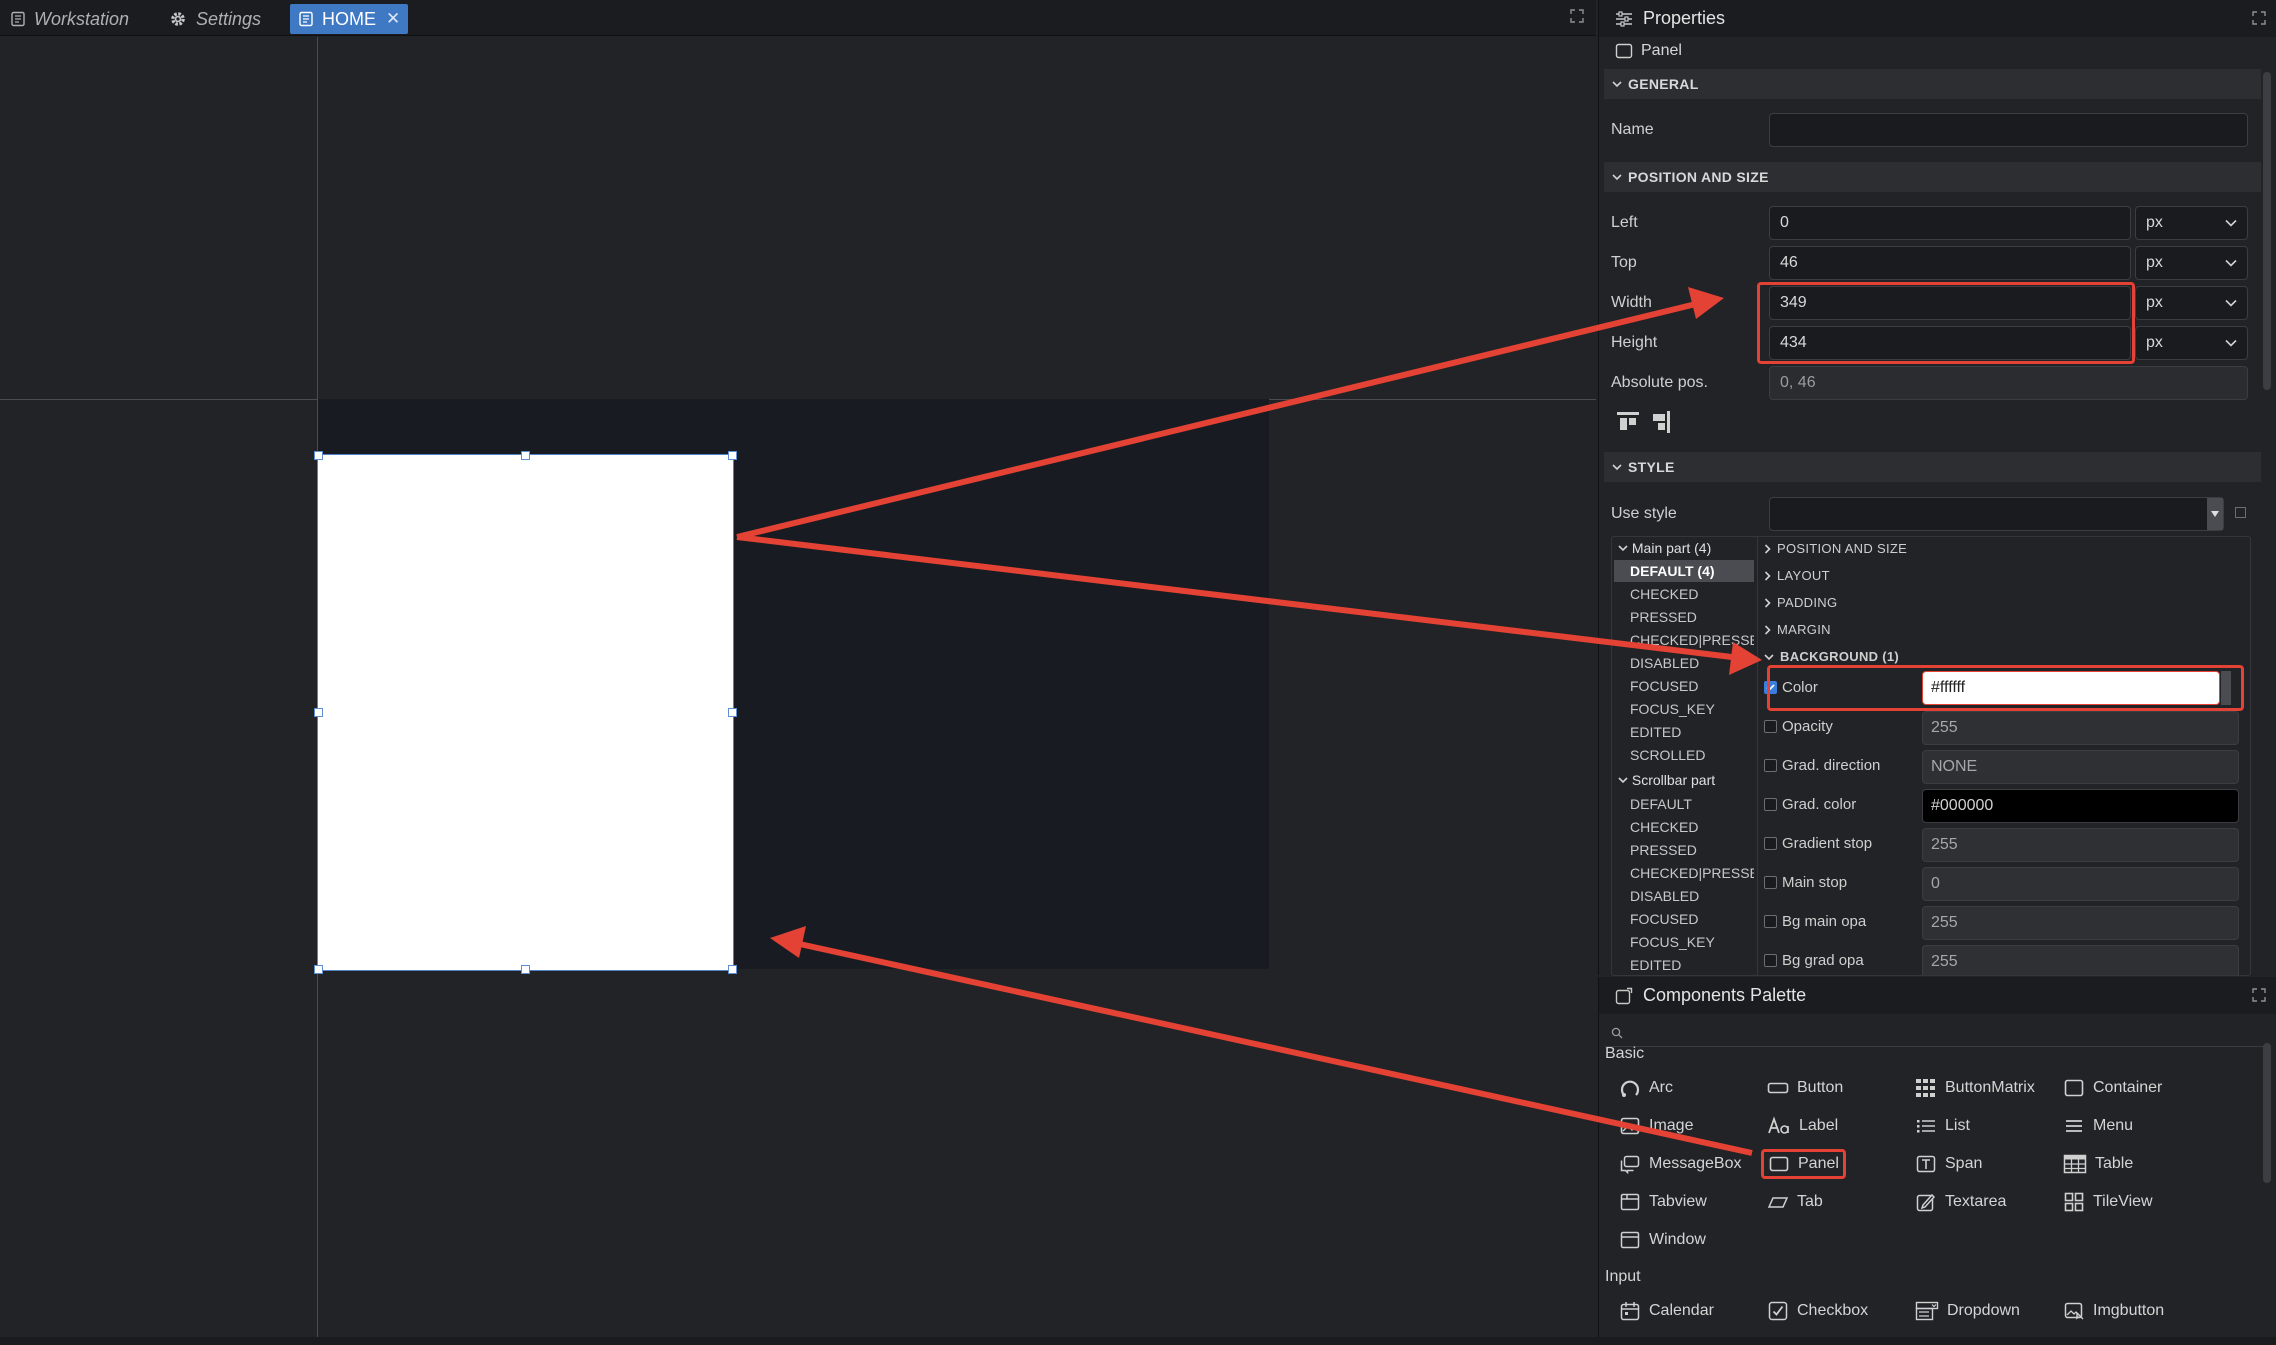  I want to click on palette-item-textarea: Textarea, so click(1960, 1202).